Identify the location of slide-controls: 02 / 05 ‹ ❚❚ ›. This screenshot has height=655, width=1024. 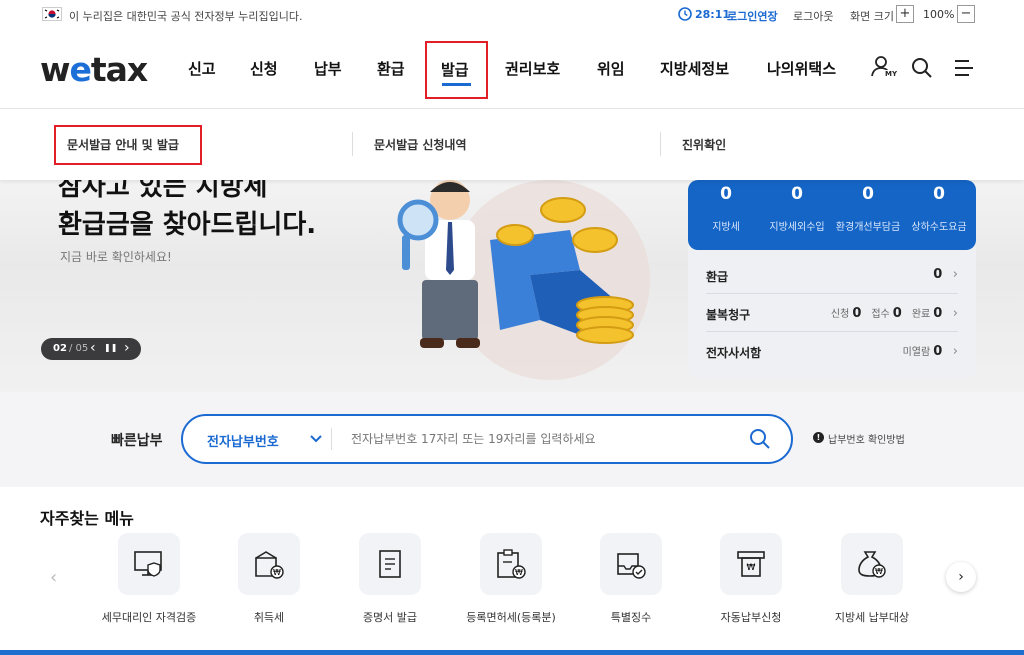
(91, 349).